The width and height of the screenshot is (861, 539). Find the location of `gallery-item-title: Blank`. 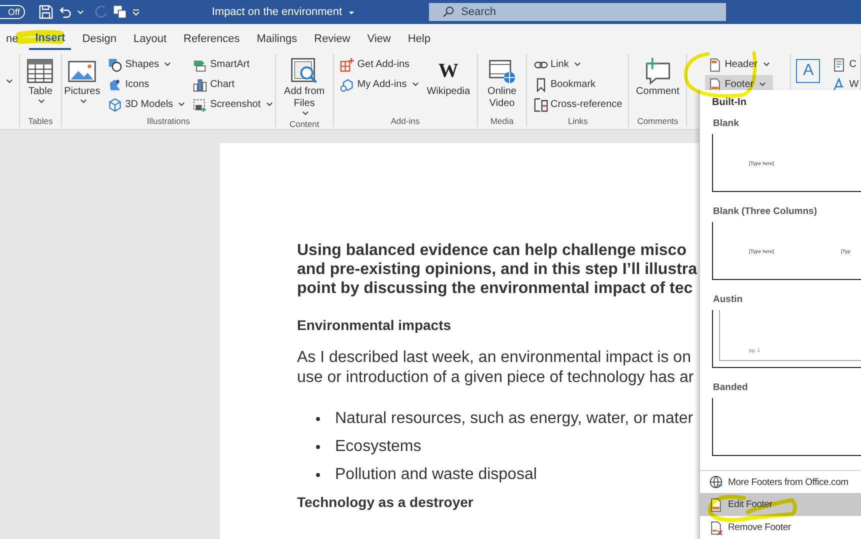

gallery-item-title: Blank is located at coordinates (726, 124).